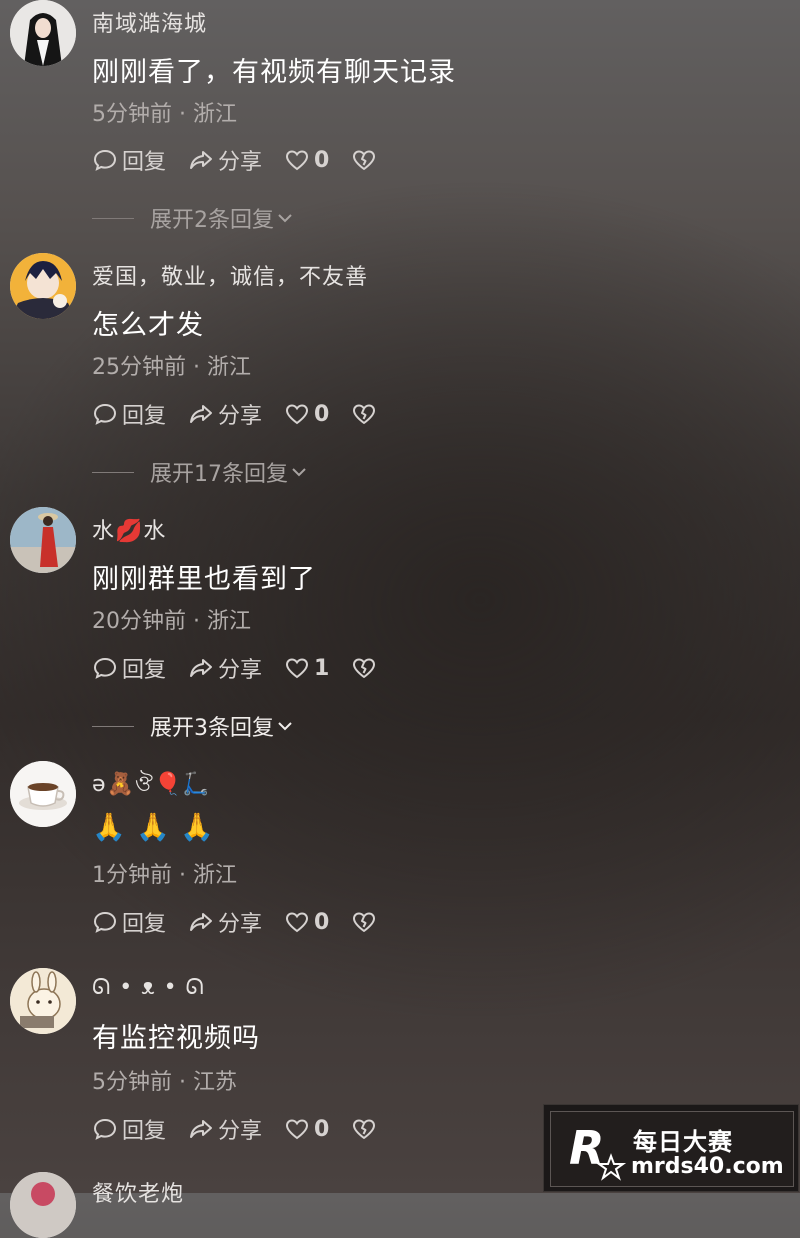  I want to click on comment-username: ᘏ • ᴥ • ᘏ, so click(148, 987).